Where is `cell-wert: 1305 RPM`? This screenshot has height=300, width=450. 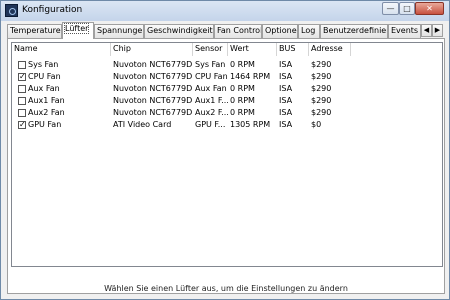 cell-wert: 1305 RPM is located at coordinates (250, 124).